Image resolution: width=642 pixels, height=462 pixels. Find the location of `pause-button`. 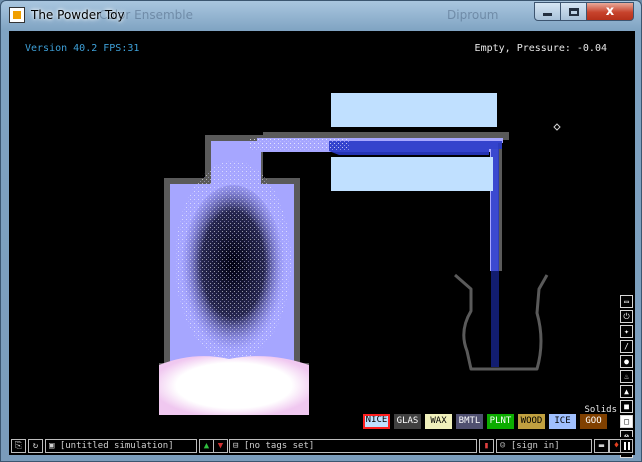

pause-button is located at coordinates (626, 446).